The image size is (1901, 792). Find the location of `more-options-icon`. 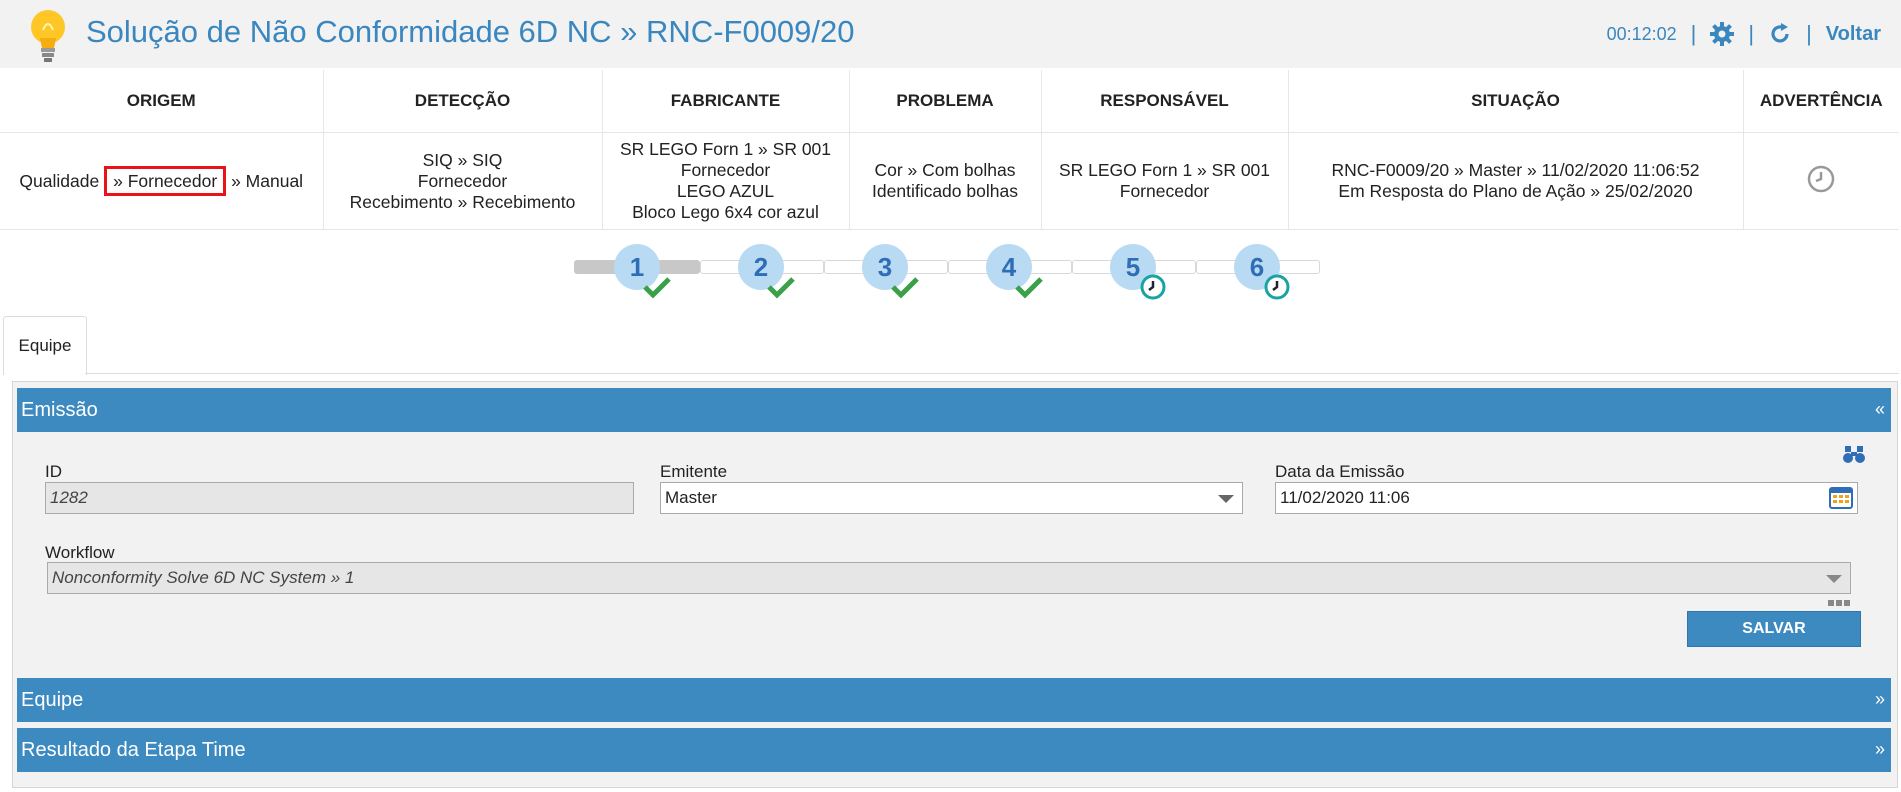

more-options-icon is located at coordinates (1839, 603).